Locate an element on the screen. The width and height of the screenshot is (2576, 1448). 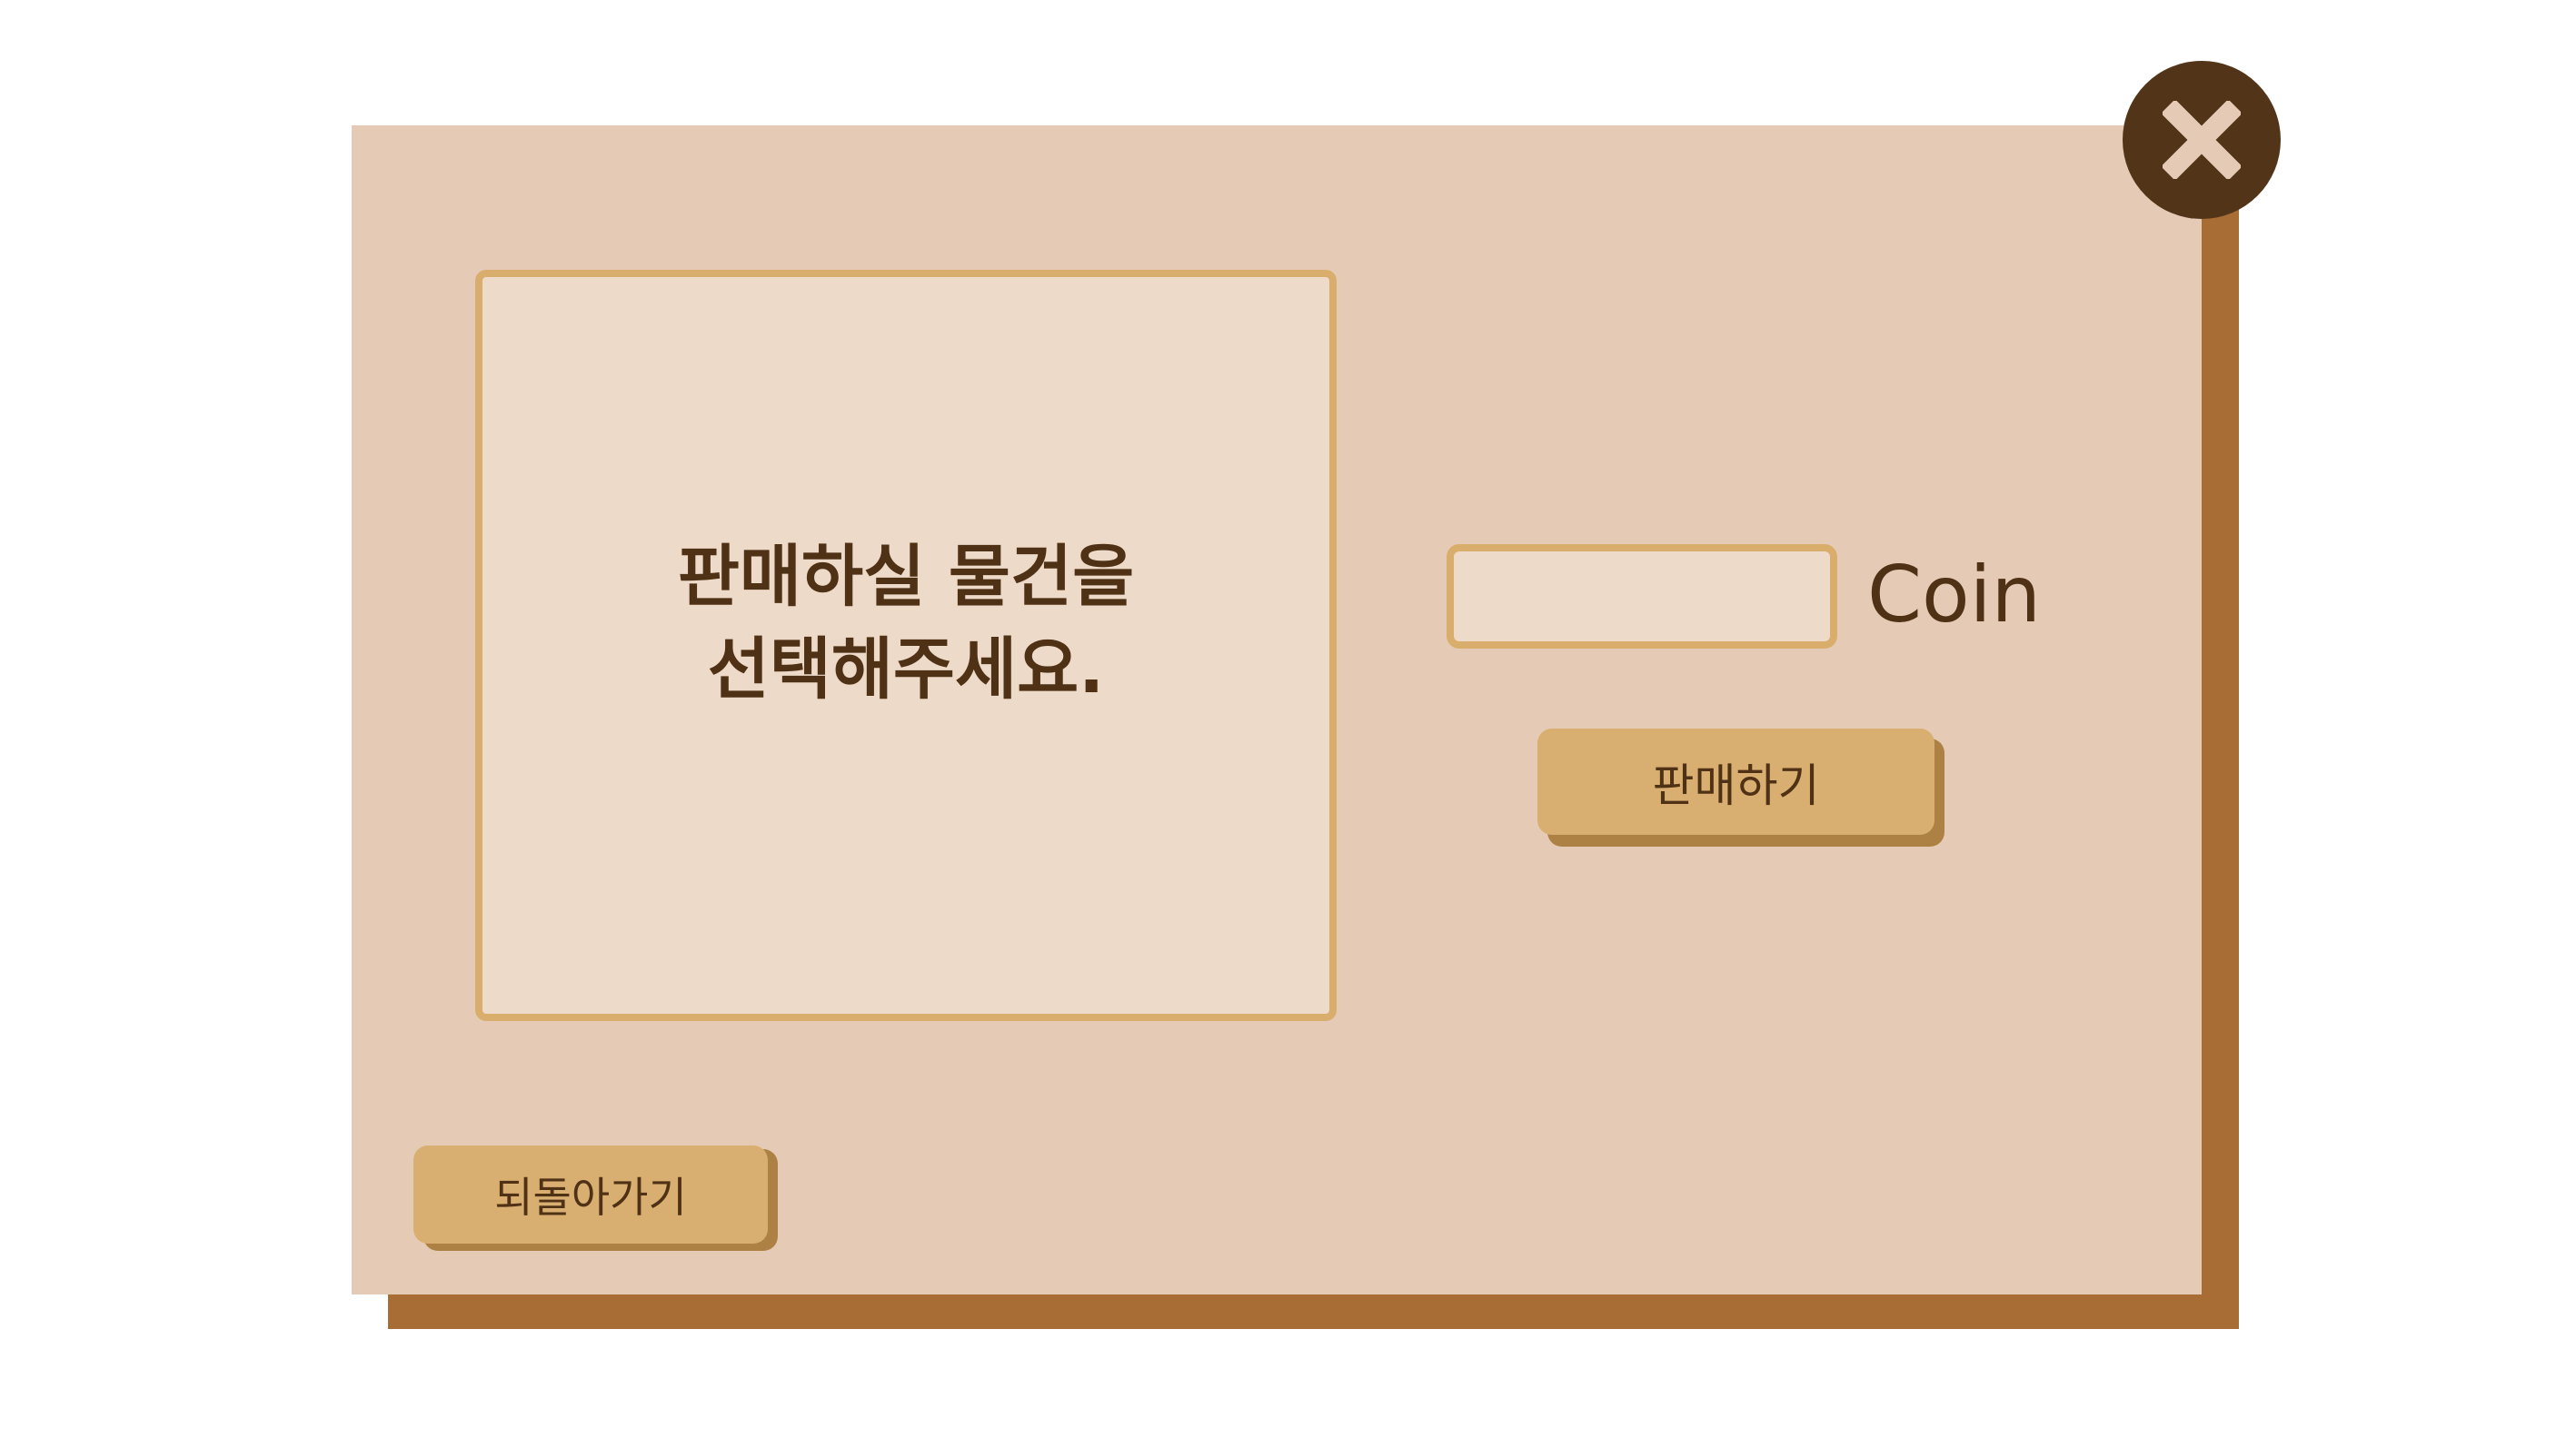
close-button is located at coordinates (2202, 140).